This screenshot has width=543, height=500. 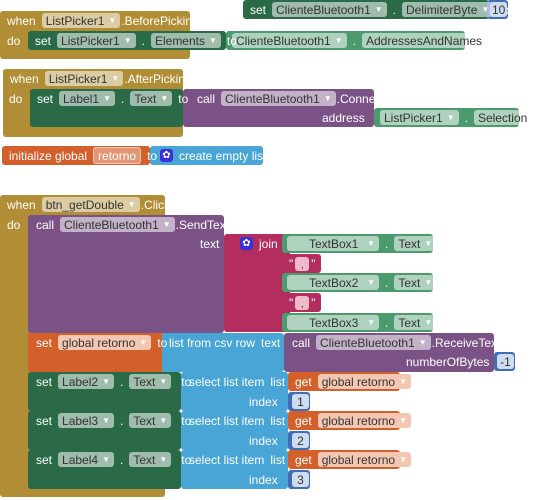 I want to click on component-dropdown: TextBox2 ▼, so click(x=333, y=282).